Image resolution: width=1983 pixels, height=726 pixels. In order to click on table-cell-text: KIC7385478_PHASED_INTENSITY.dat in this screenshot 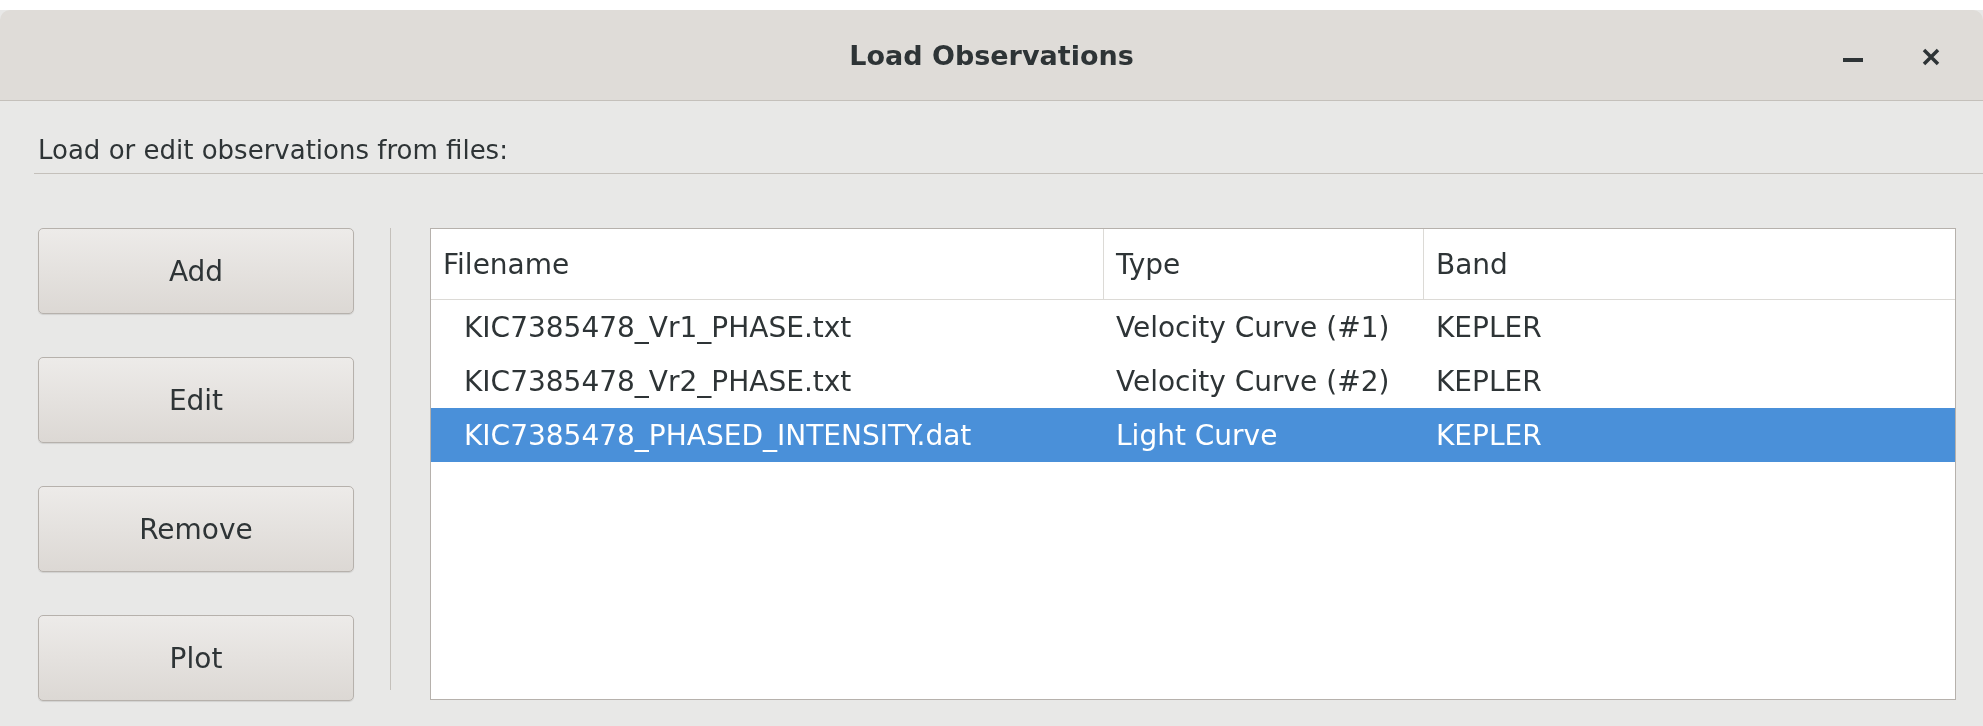, I will do `click(718, 435)`.